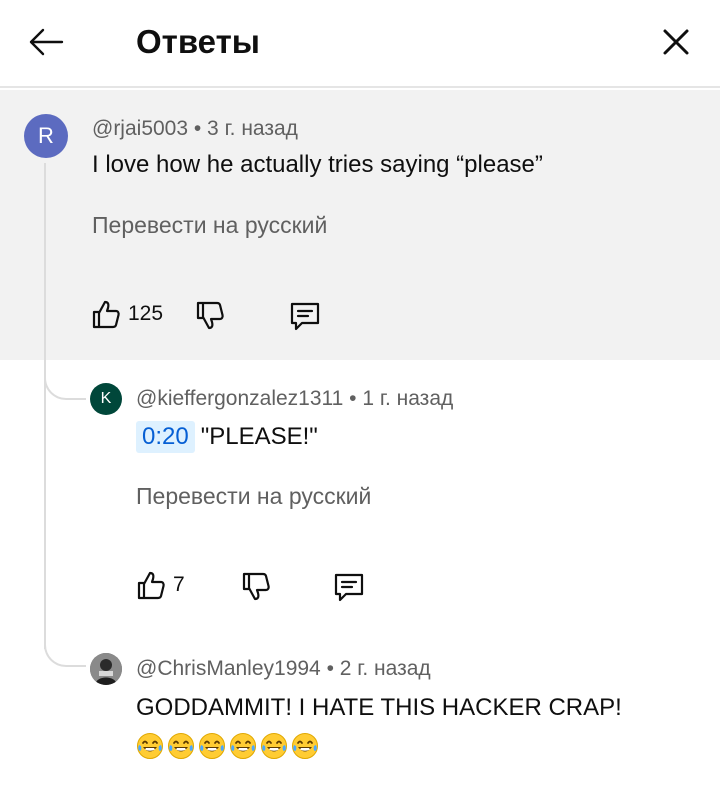  Describe the element at coordinates (165, 437) in the screenshot. I see `timestamp-link: 0:20` at that location.